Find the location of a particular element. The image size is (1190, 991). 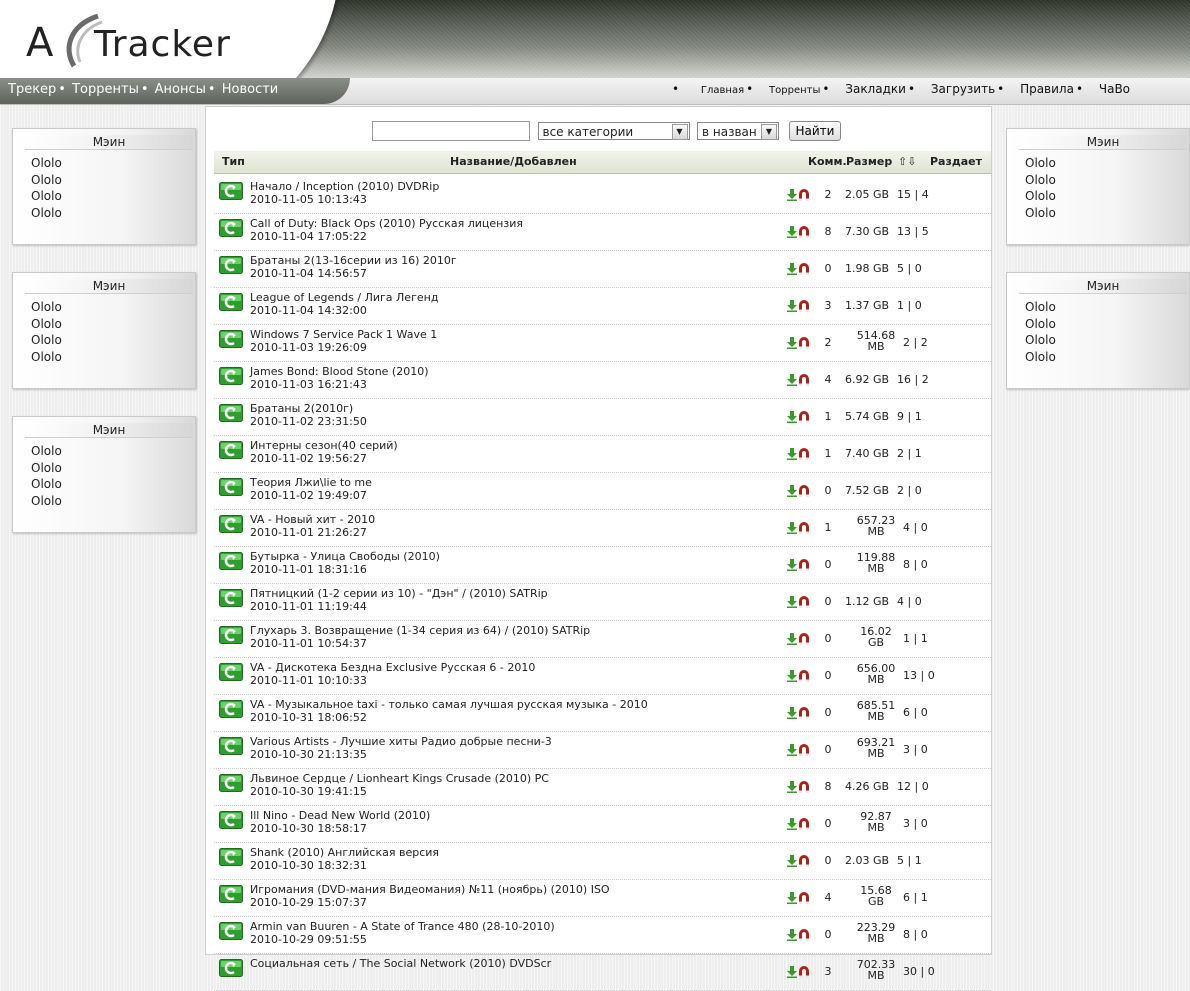

nav-link-faq: ЧаВо is located at coordinates (1114, 89).